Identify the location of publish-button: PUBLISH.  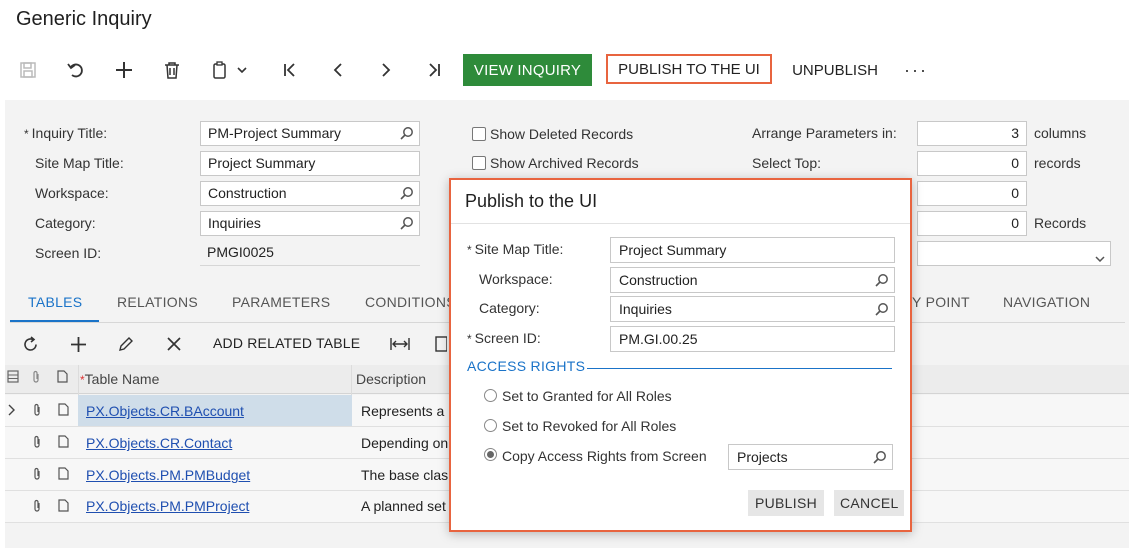
(786, 503).